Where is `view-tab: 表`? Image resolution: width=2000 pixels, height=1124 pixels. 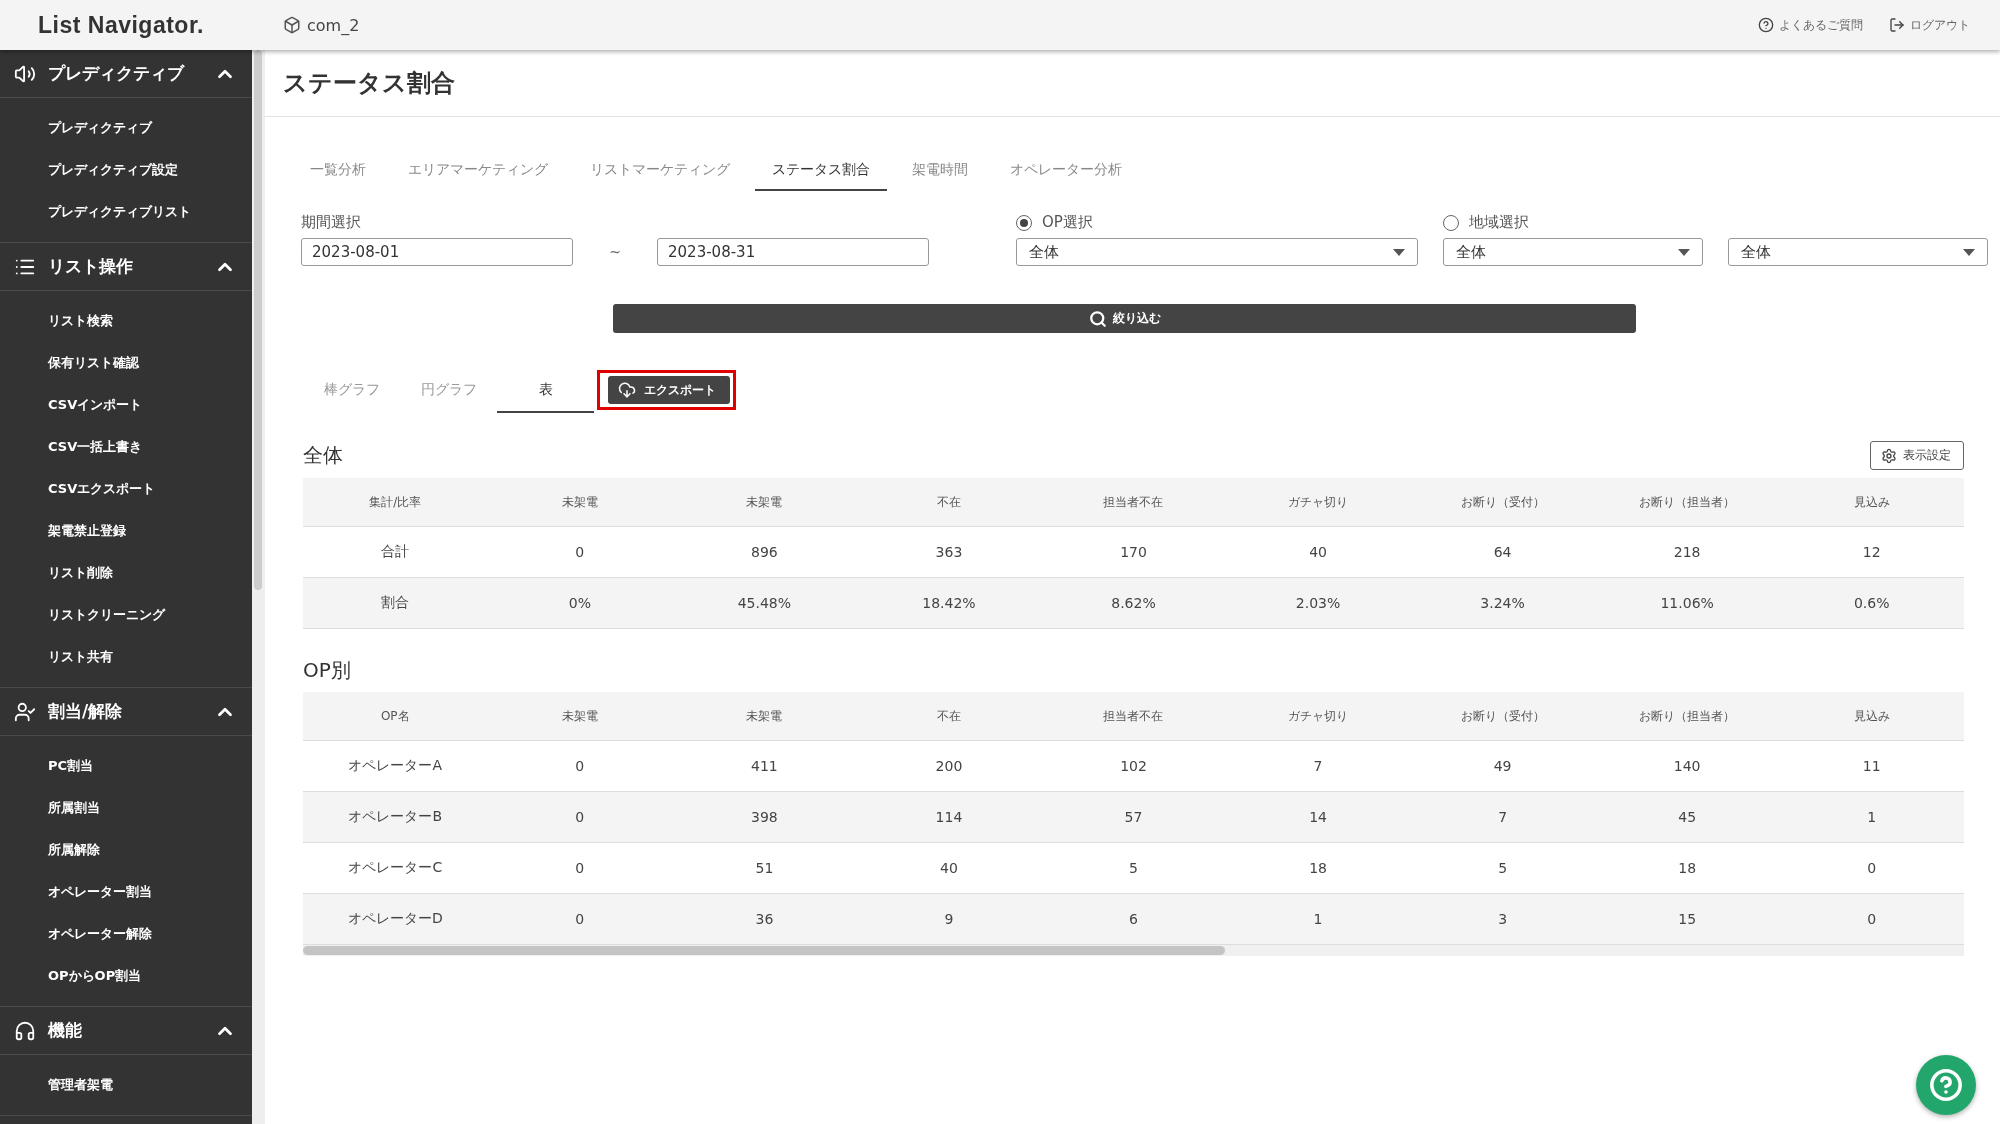
view-tab: 表 is located at coordinates (545, 390).